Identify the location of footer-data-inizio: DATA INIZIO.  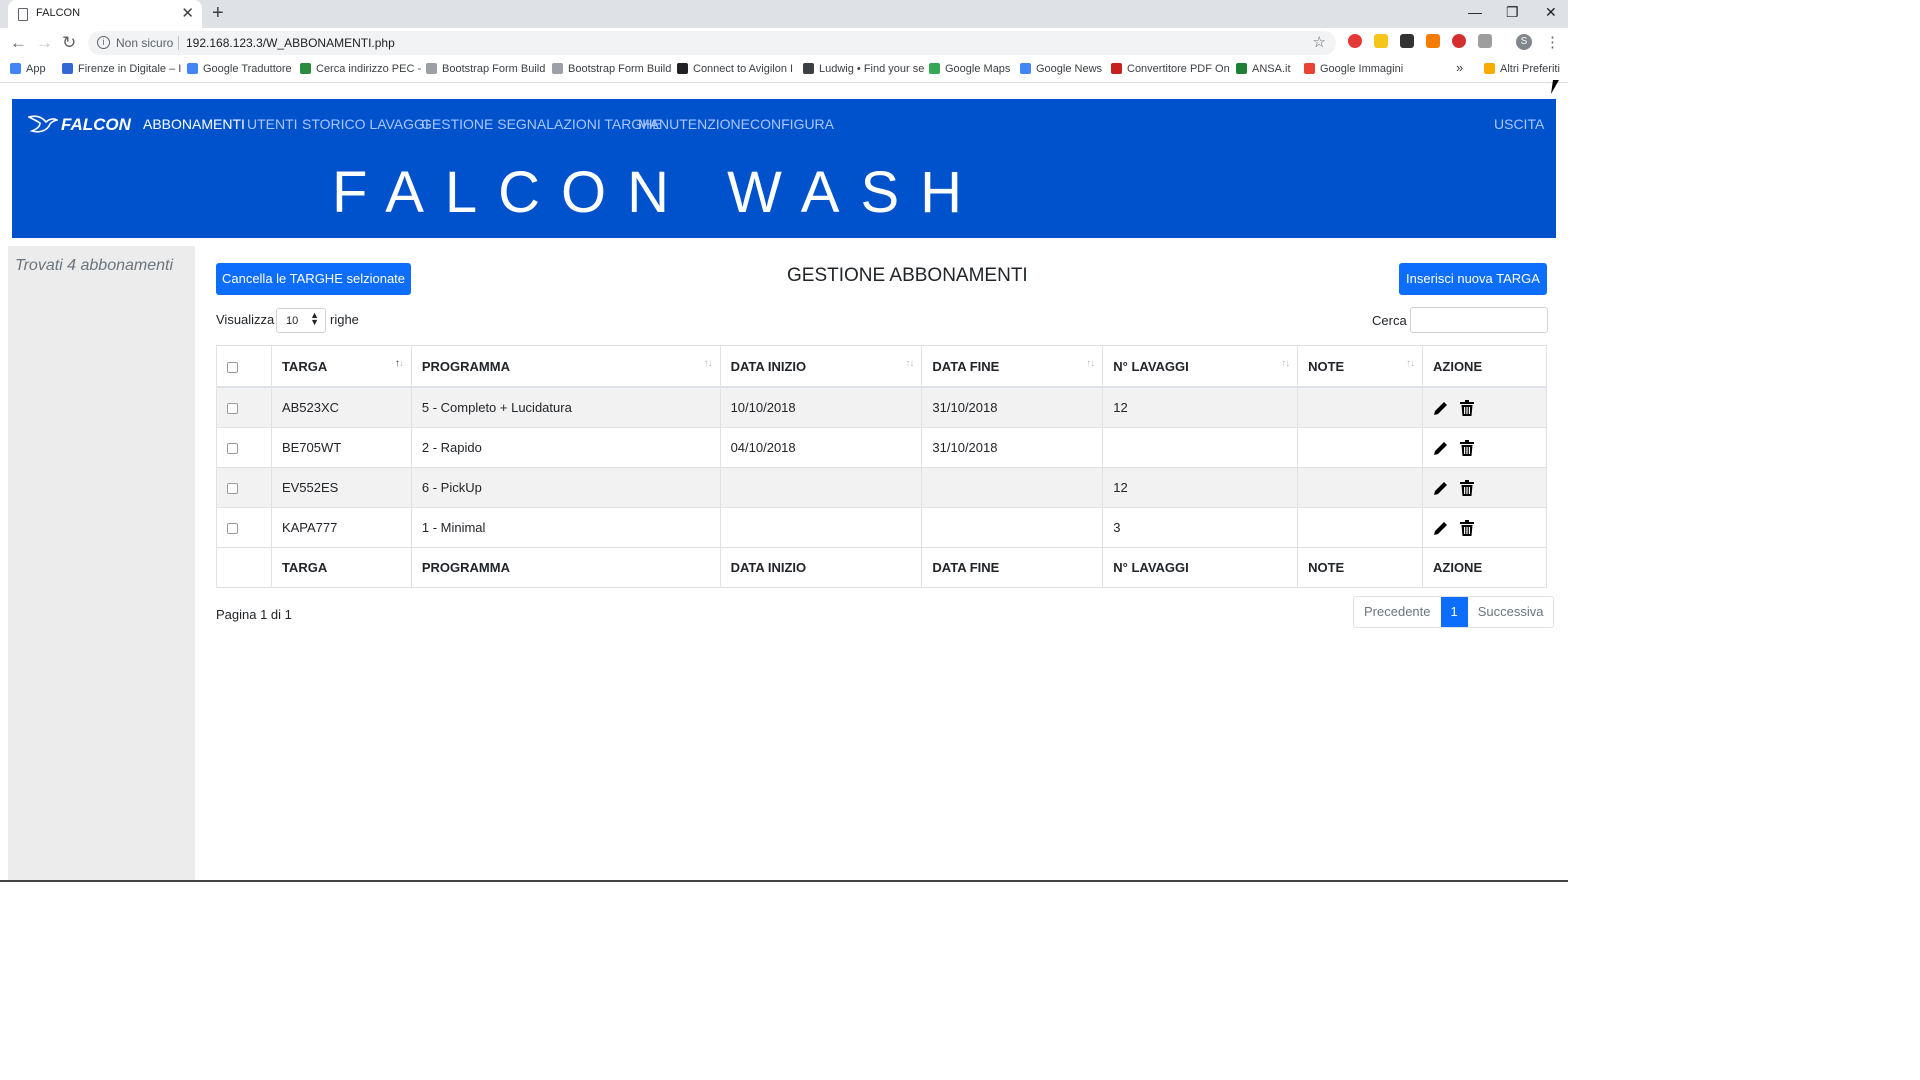
(821, 567).